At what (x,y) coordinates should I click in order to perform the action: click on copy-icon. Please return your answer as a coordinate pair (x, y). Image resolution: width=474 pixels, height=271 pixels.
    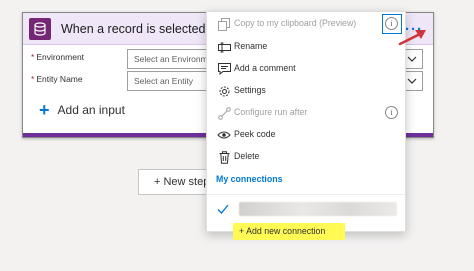
    Looking at the image, I should click on (224, 24).